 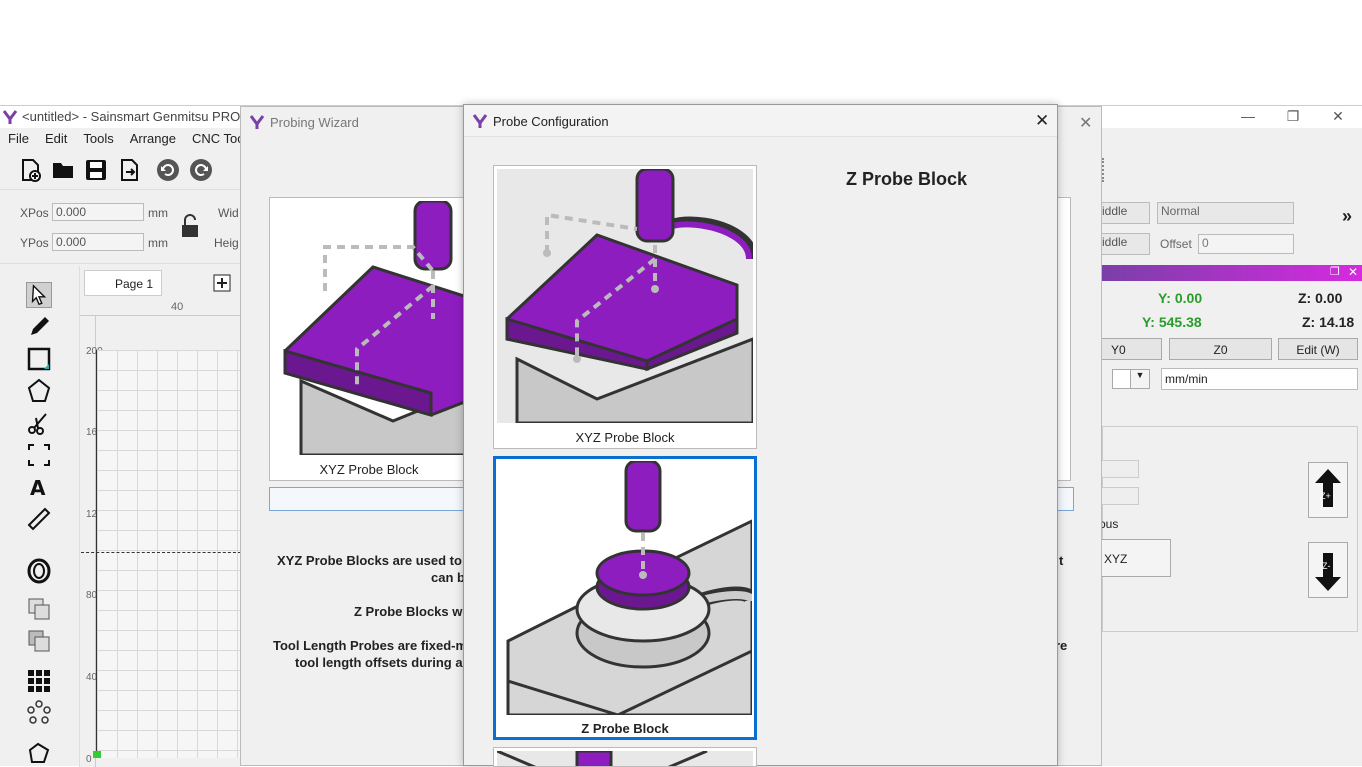 What do you see at coordinates (39, 423) in the screenshot?
I see `scissors-icon` at bounding box center [39, 423].